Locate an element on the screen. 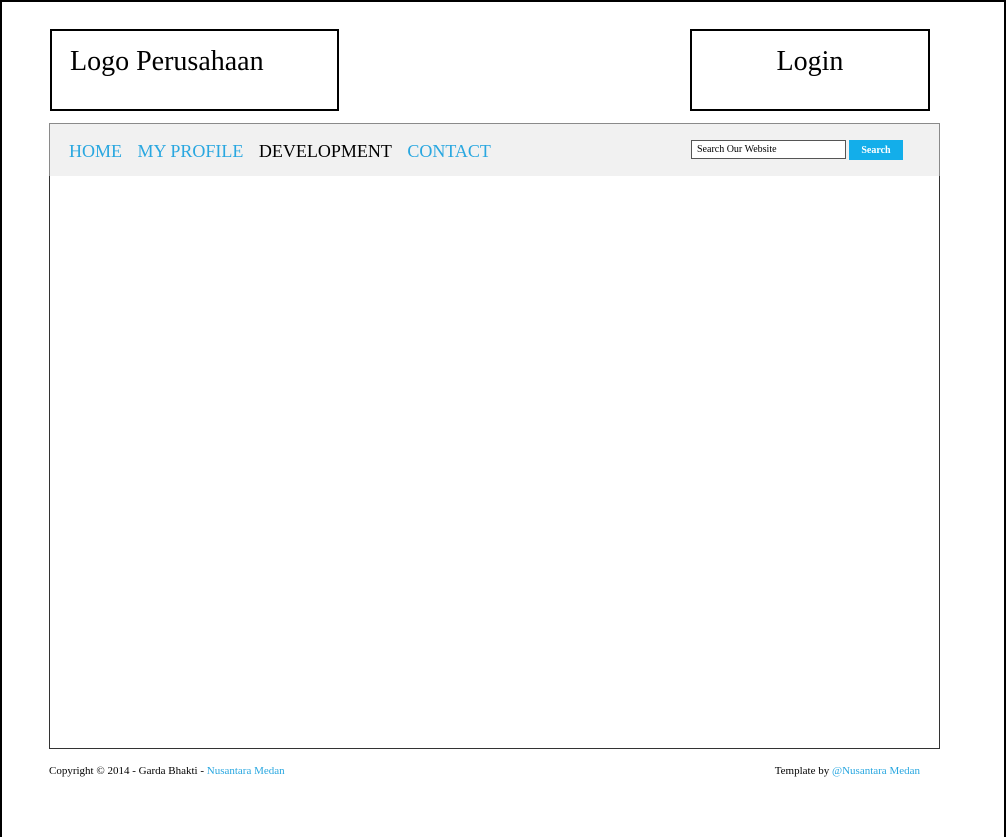 This screenshot has height=837, width=1006. logo-label: Logo Perusahaan is located at coordinates (167, 61).